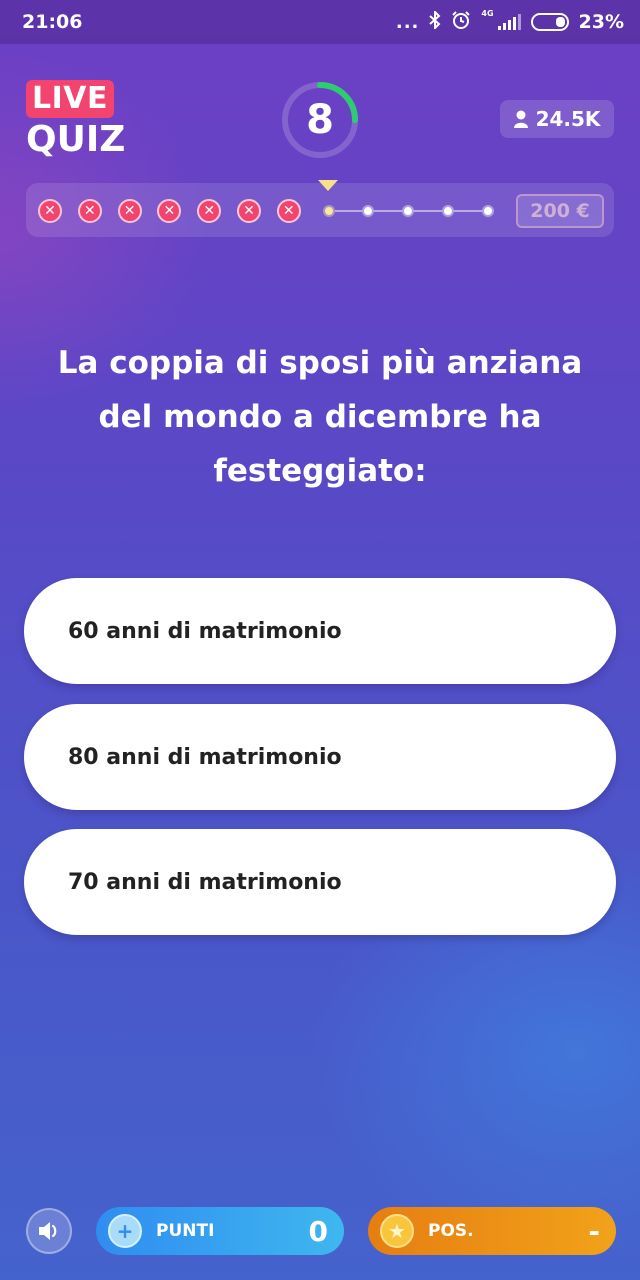 The image size is (640, 1280). I want to click on answer-option-3: 70 anni di matrimonio, so click(320, 882).